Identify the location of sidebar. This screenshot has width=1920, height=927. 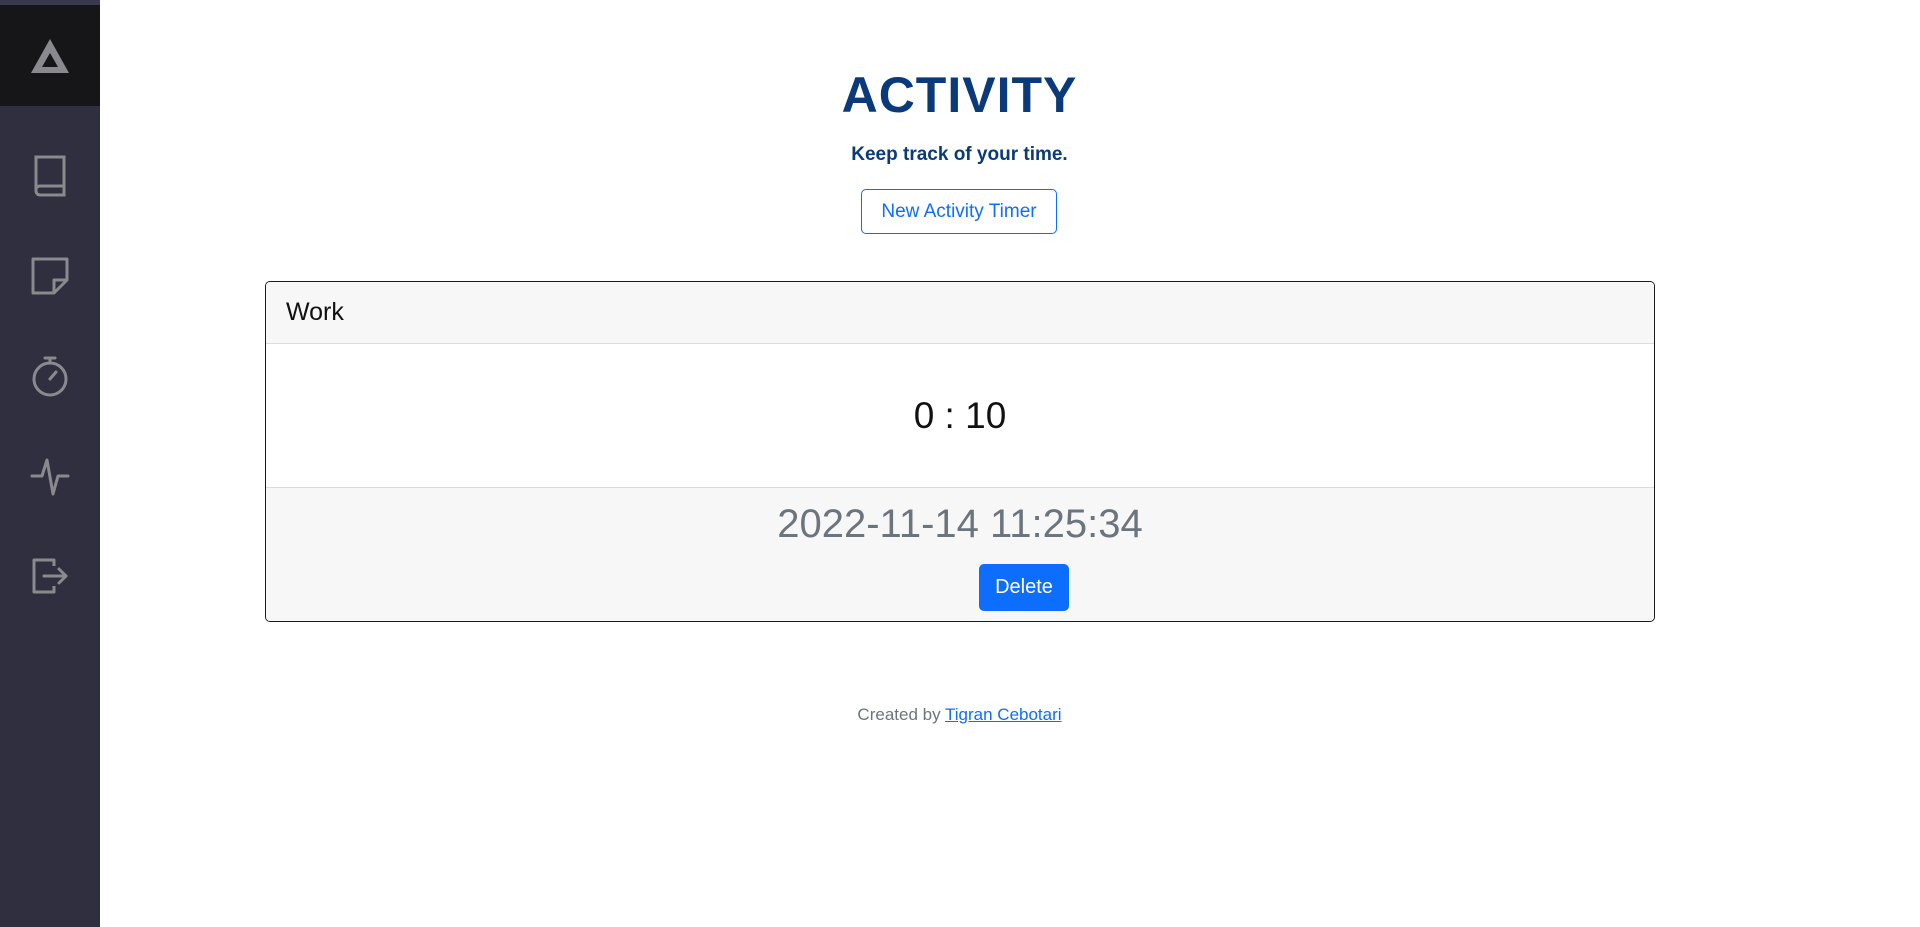
(50, 463).